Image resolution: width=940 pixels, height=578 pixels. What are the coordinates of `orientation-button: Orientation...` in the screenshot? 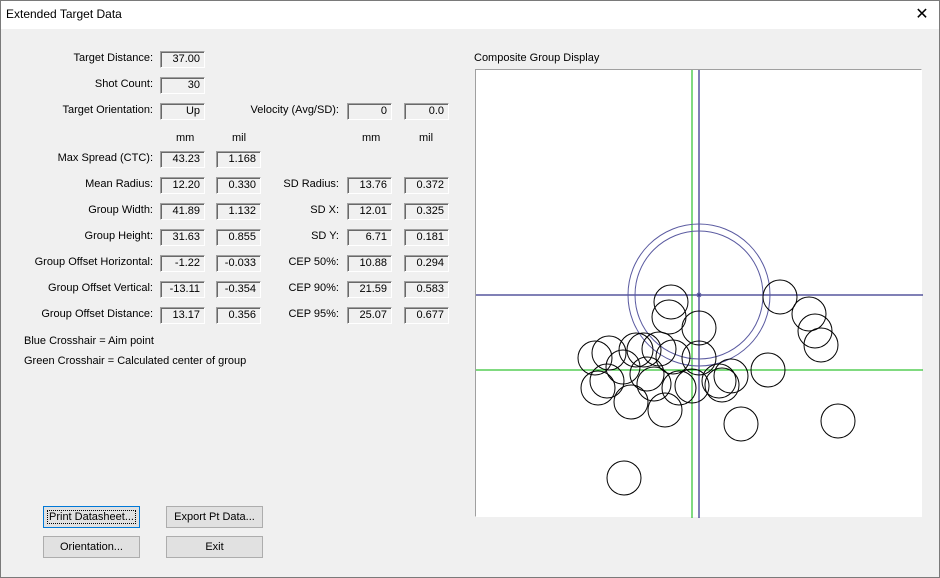 It's located at (91, 547).